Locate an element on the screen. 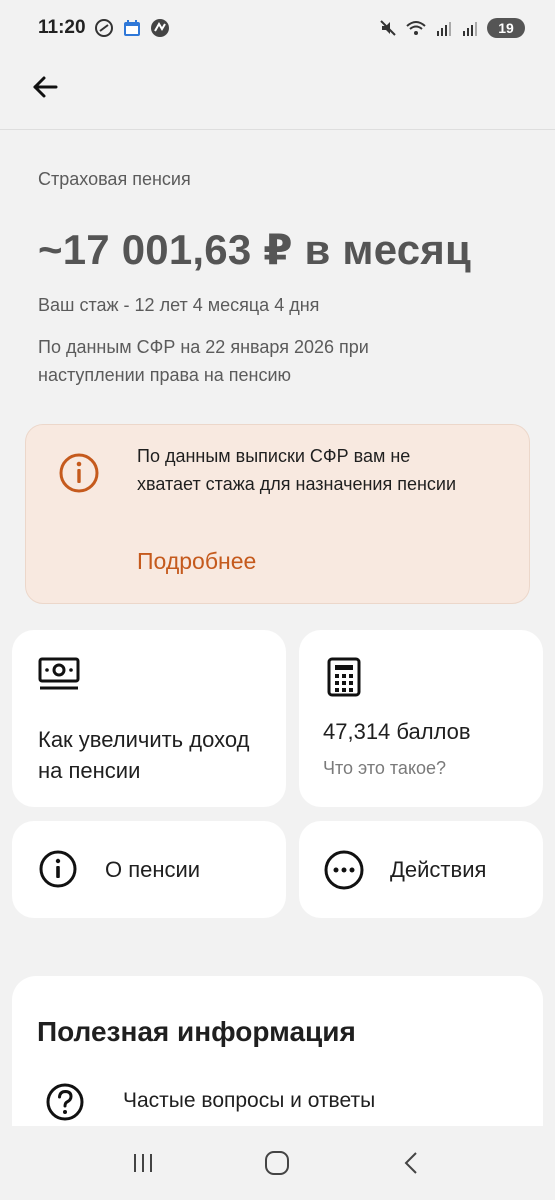 The width and height of the screenshot is (555, 1200). signal-icon is located at coordinates (444, 28).